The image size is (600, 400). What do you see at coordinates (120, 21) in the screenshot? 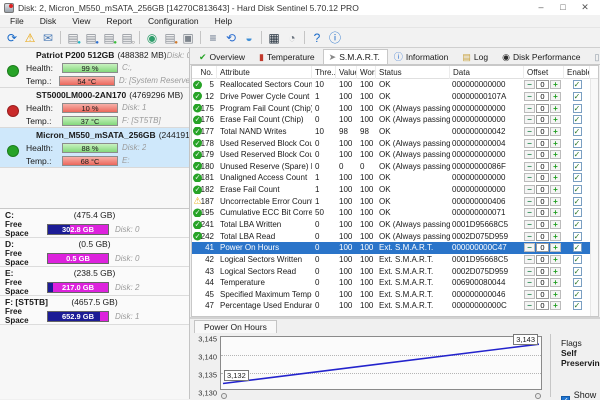
I see `menu-item: Report` at bounding box center [120, 21].